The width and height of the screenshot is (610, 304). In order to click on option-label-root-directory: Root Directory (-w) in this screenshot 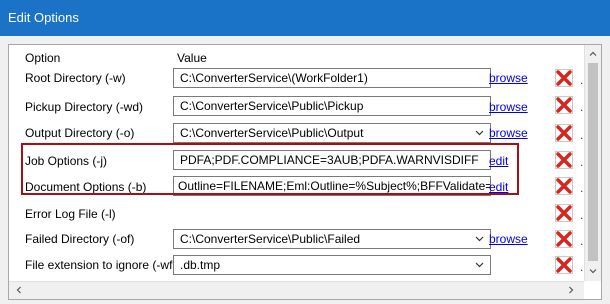, I will do `click(75, 78)`.